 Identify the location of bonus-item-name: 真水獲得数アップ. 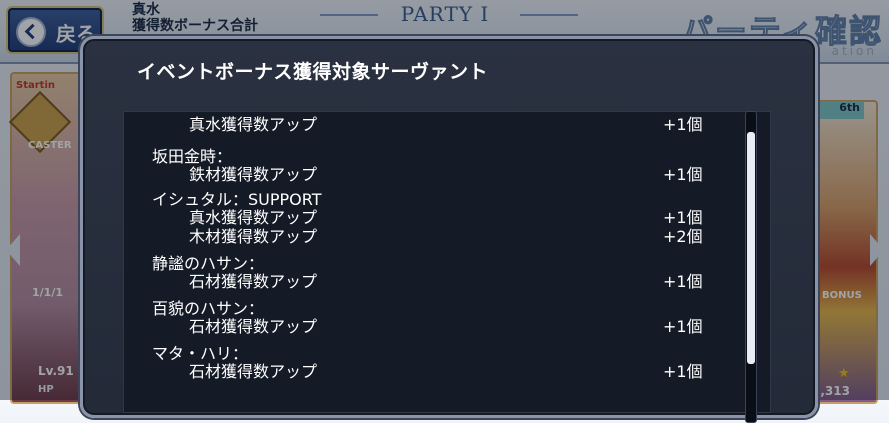
(253, 124).